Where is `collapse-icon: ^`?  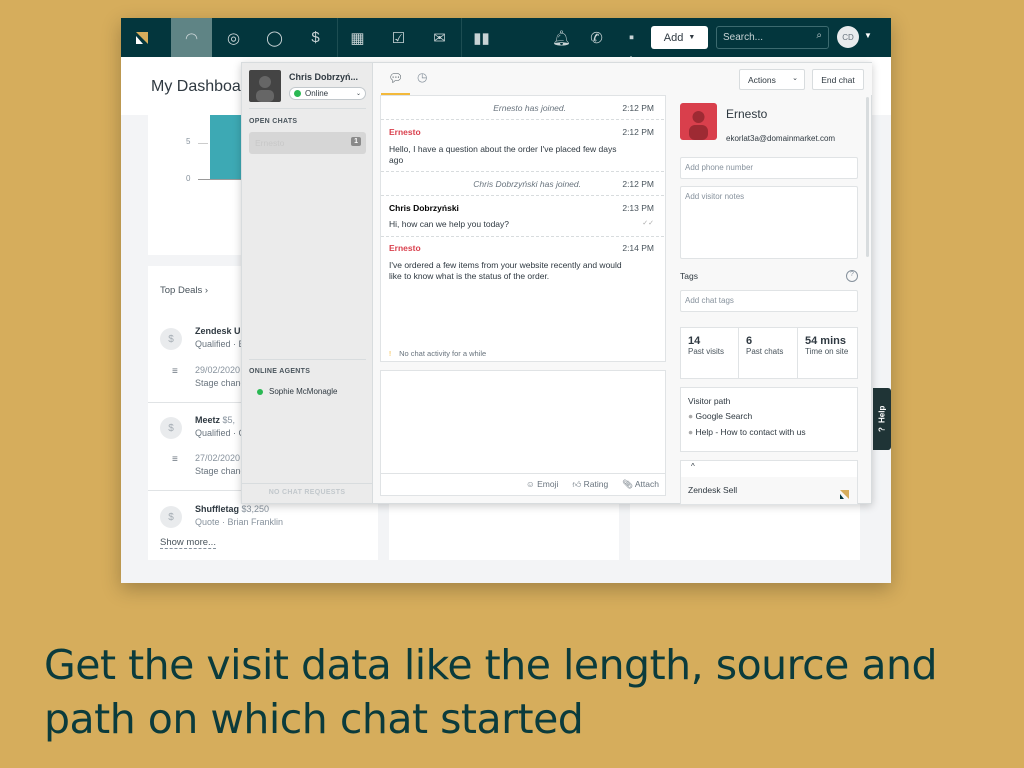 collapse-icon: ^ is located at coordinates (769, 469).